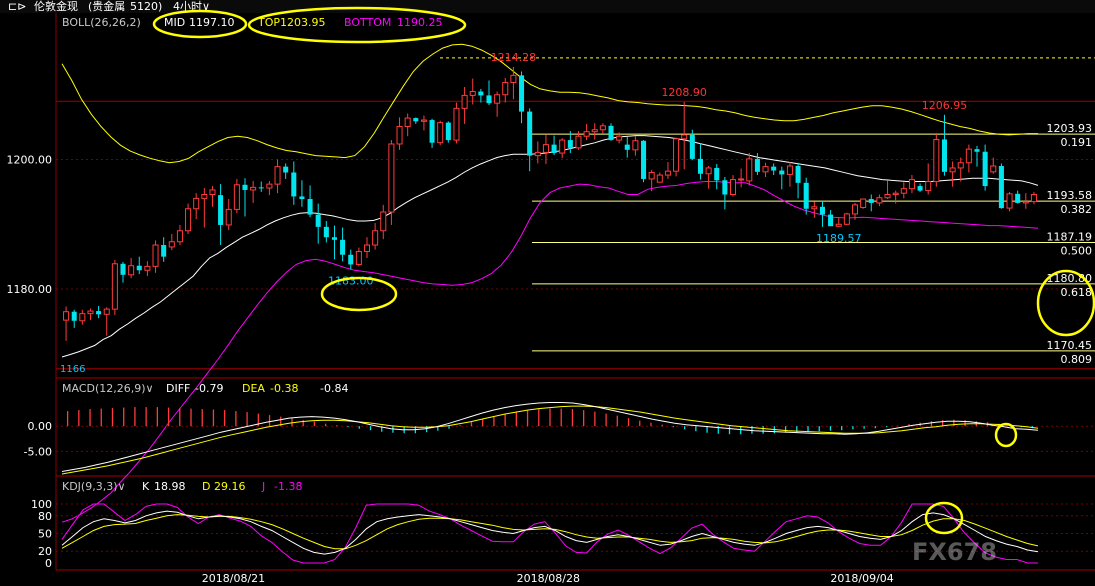 The width and height of the screenshot is (1095, 586). What do you see at coordinates (17, 6) in the screenshot?
I see `back-icon: ⊏⊳` at bounding box center [17, 6].